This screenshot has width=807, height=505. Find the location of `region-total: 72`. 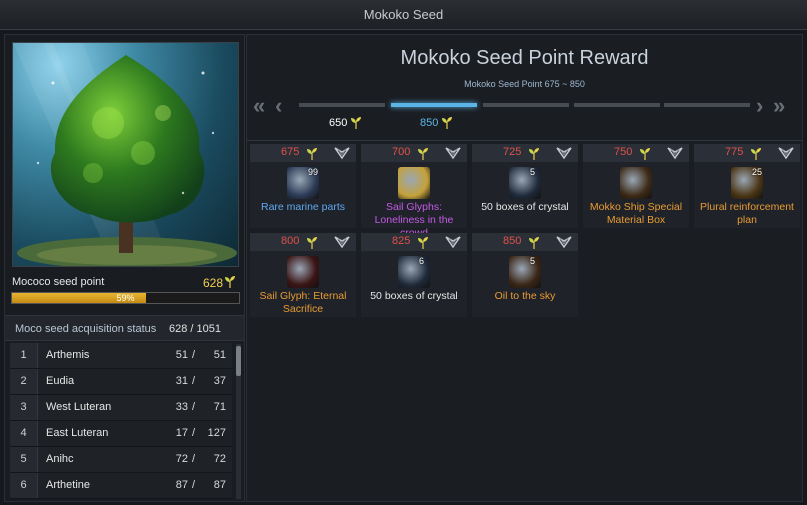

region-total: 72 is located at coordinates (219, 459).